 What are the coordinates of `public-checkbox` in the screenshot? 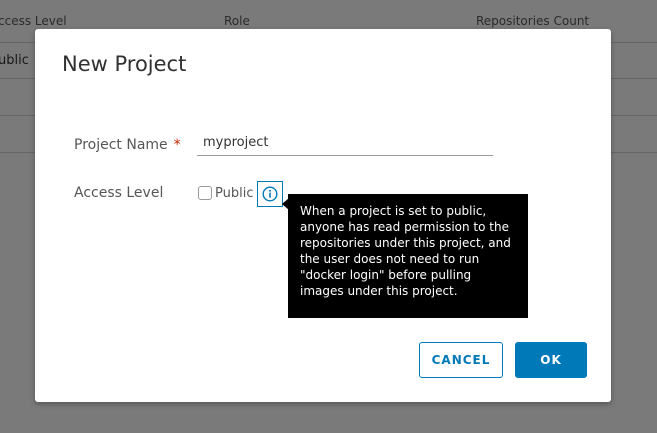 It's located at (205, 193).